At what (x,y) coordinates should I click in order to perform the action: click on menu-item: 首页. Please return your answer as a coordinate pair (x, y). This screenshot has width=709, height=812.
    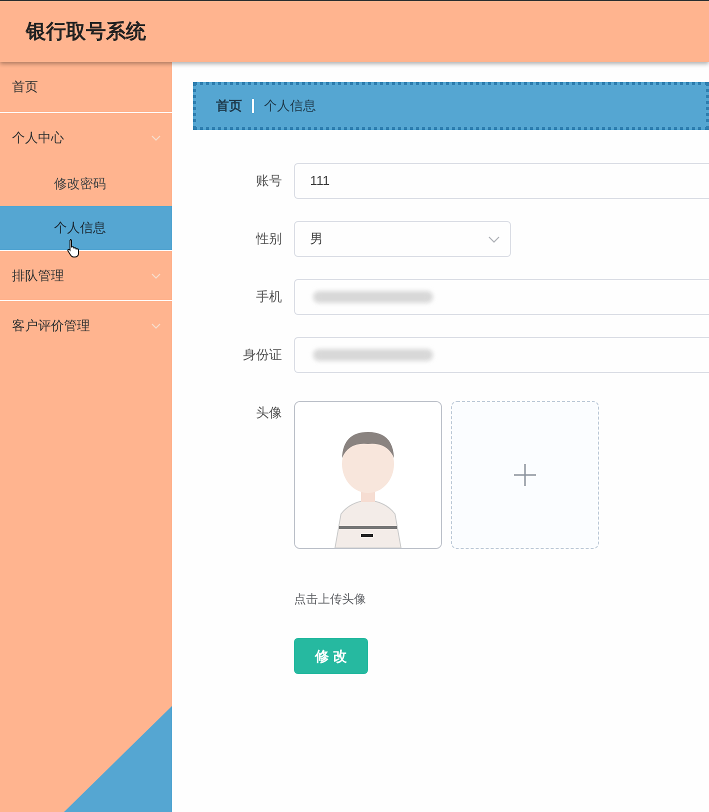
    Looking at the image, I should click on (86, 87).